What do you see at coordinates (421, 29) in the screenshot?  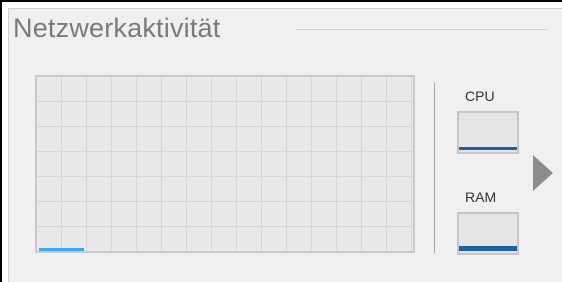 I see `title-divider` at bounding box center [421, 29].